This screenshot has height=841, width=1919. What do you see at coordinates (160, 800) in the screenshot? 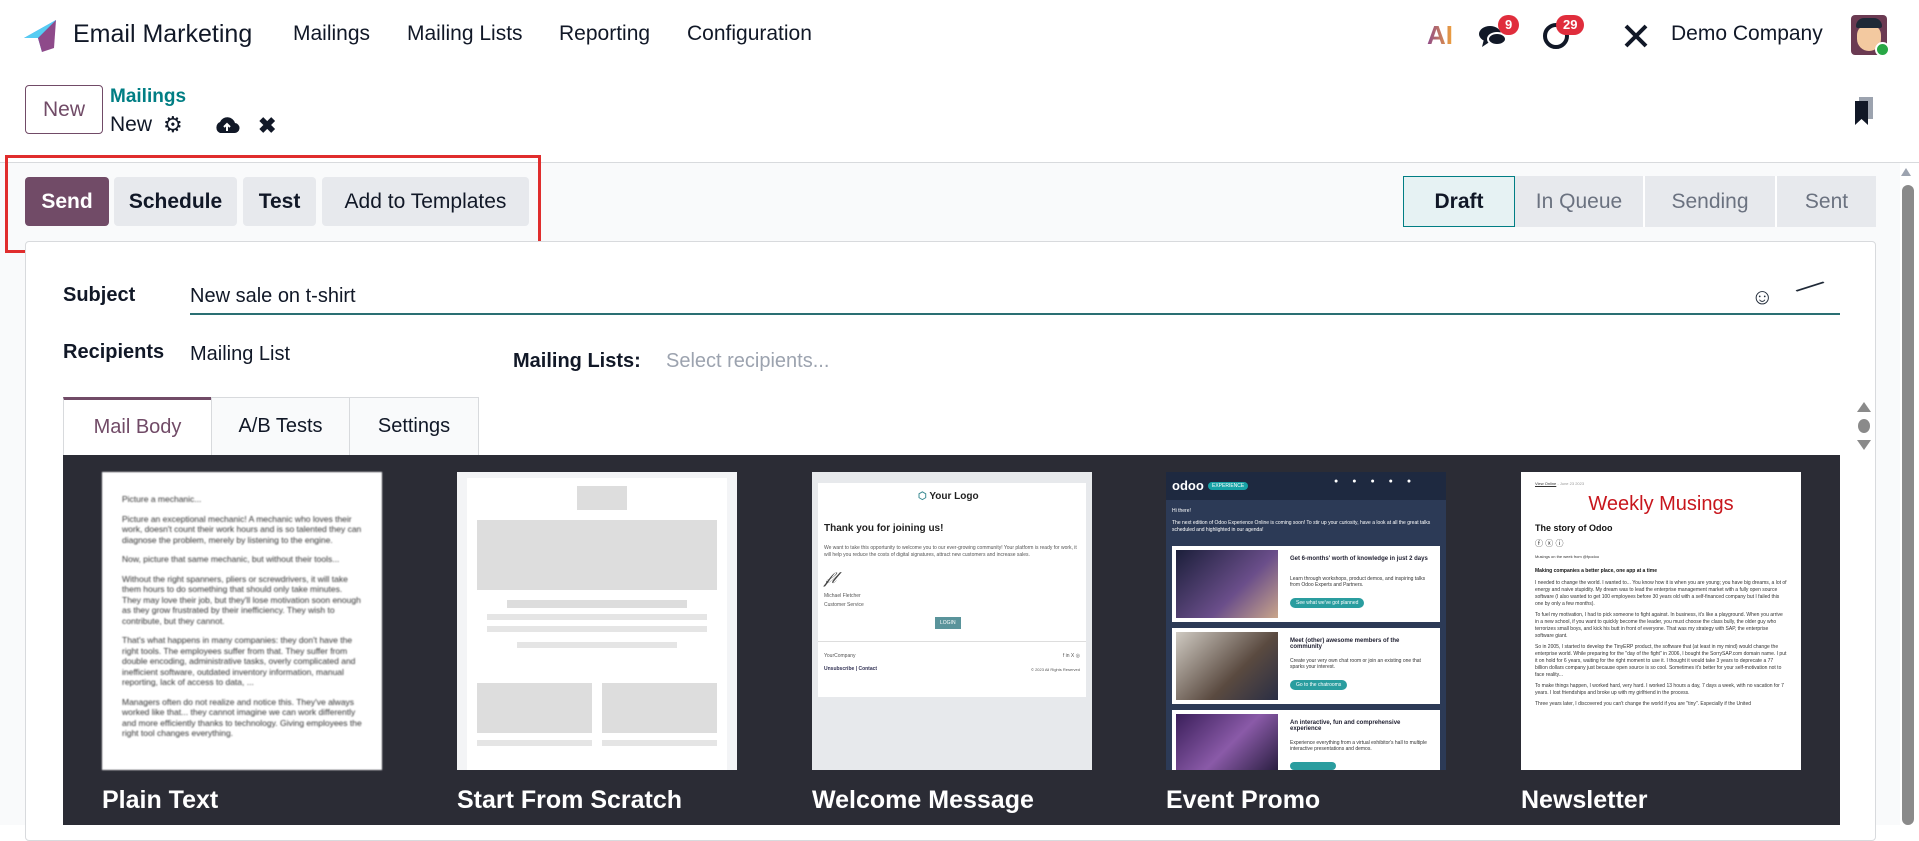
I see `template-name: Plain Text` at bounding box center [160, 800].